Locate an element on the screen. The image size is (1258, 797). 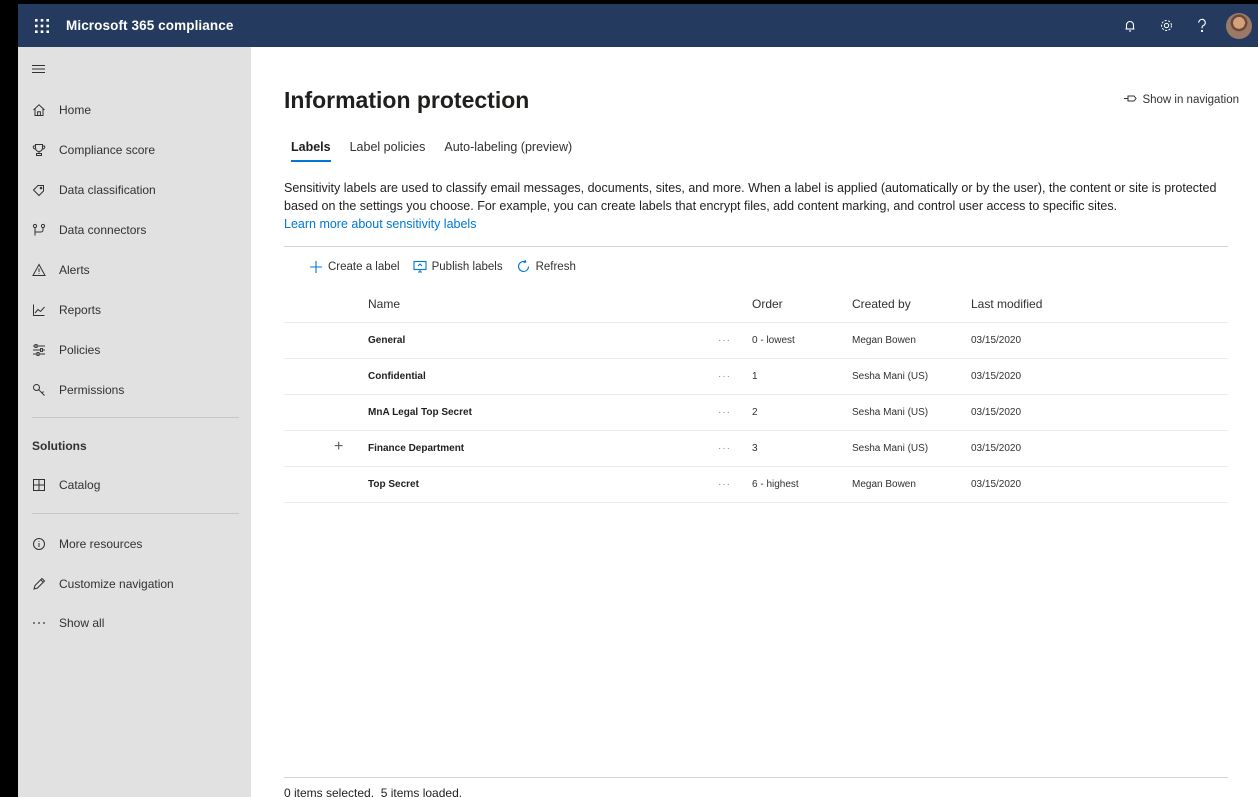
row-order: 3 is located at coordinates (755, 448).